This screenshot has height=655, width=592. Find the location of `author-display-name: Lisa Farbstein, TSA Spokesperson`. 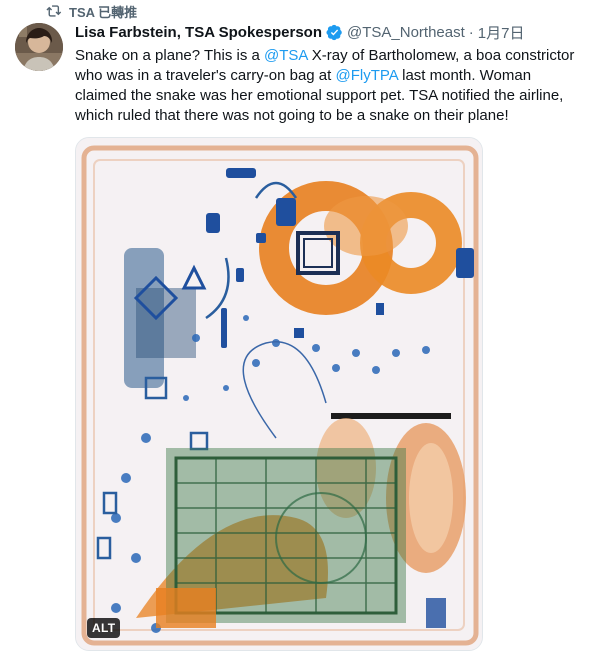

author-display-name: Lisa Farbstein, TSA Spokesperson is located at coordinates (198, 32).